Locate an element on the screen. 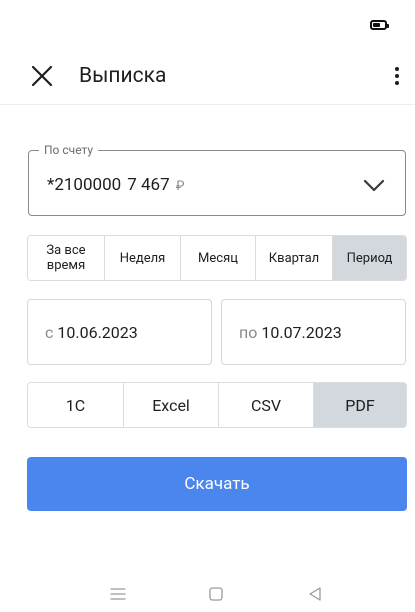 The image size is (415, 612). account-currency: ₽ is located at coordinates (180, 186).